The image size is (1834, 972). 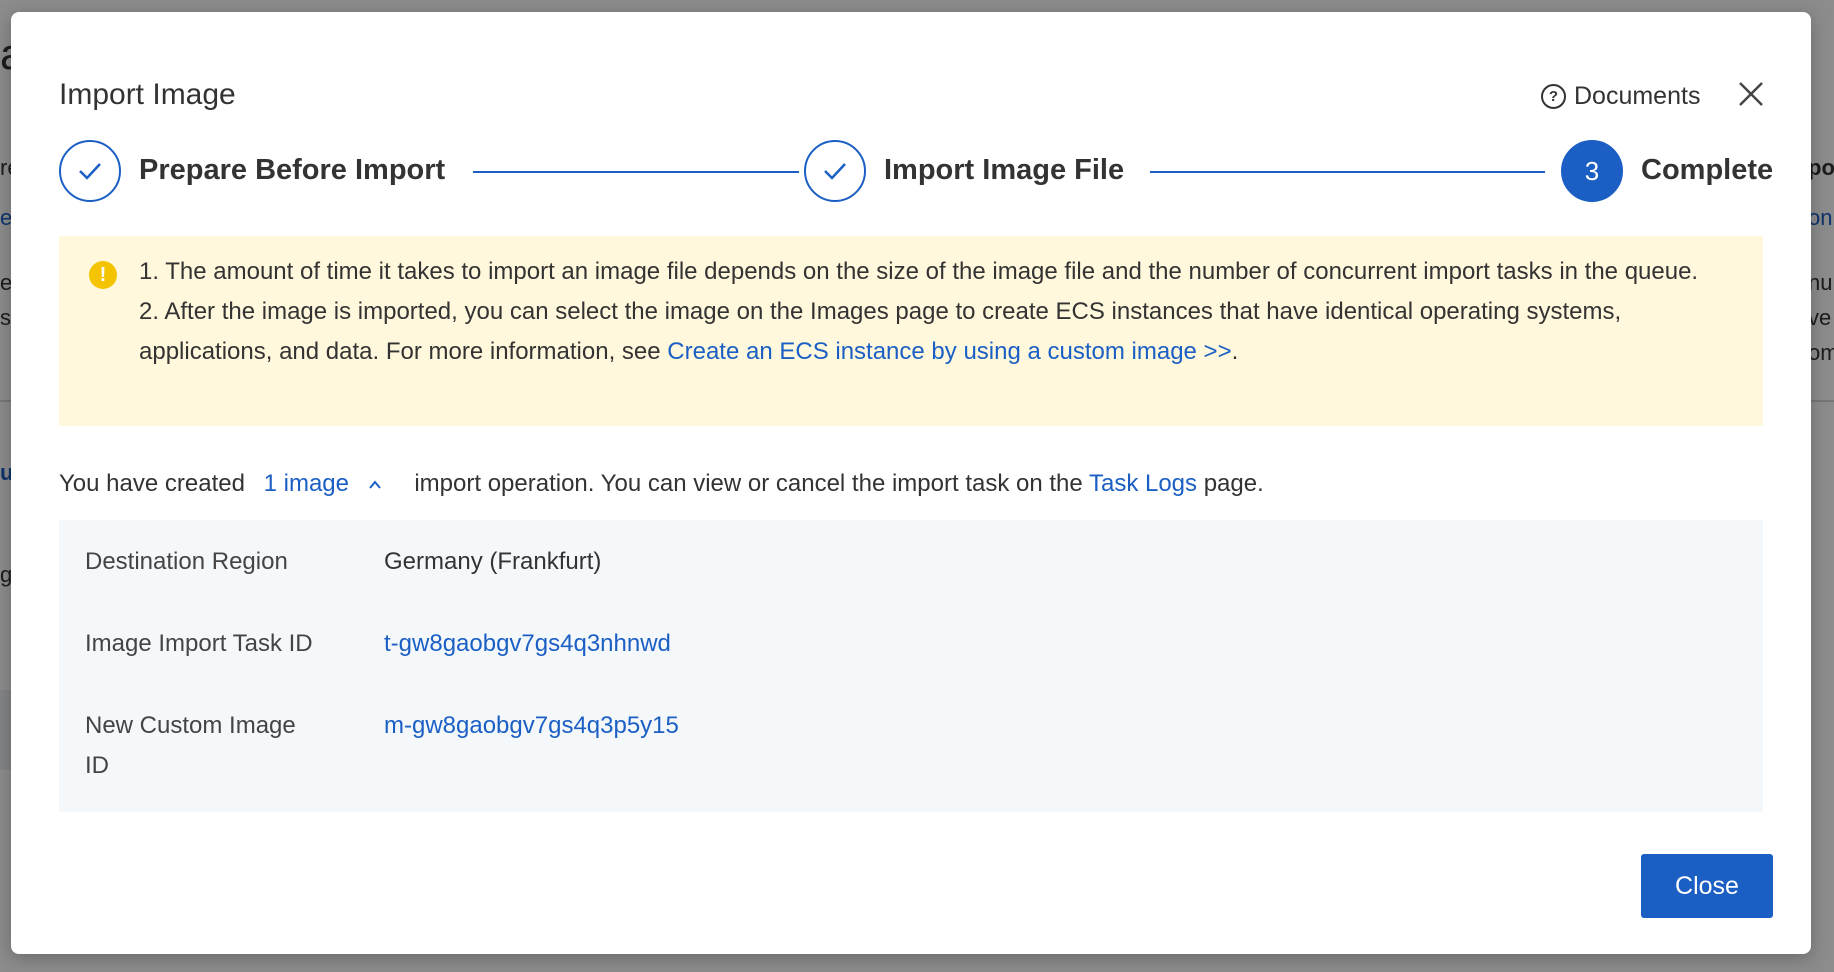 I want to click on documents-link: ? Documents, so click(x=1620, y=96).